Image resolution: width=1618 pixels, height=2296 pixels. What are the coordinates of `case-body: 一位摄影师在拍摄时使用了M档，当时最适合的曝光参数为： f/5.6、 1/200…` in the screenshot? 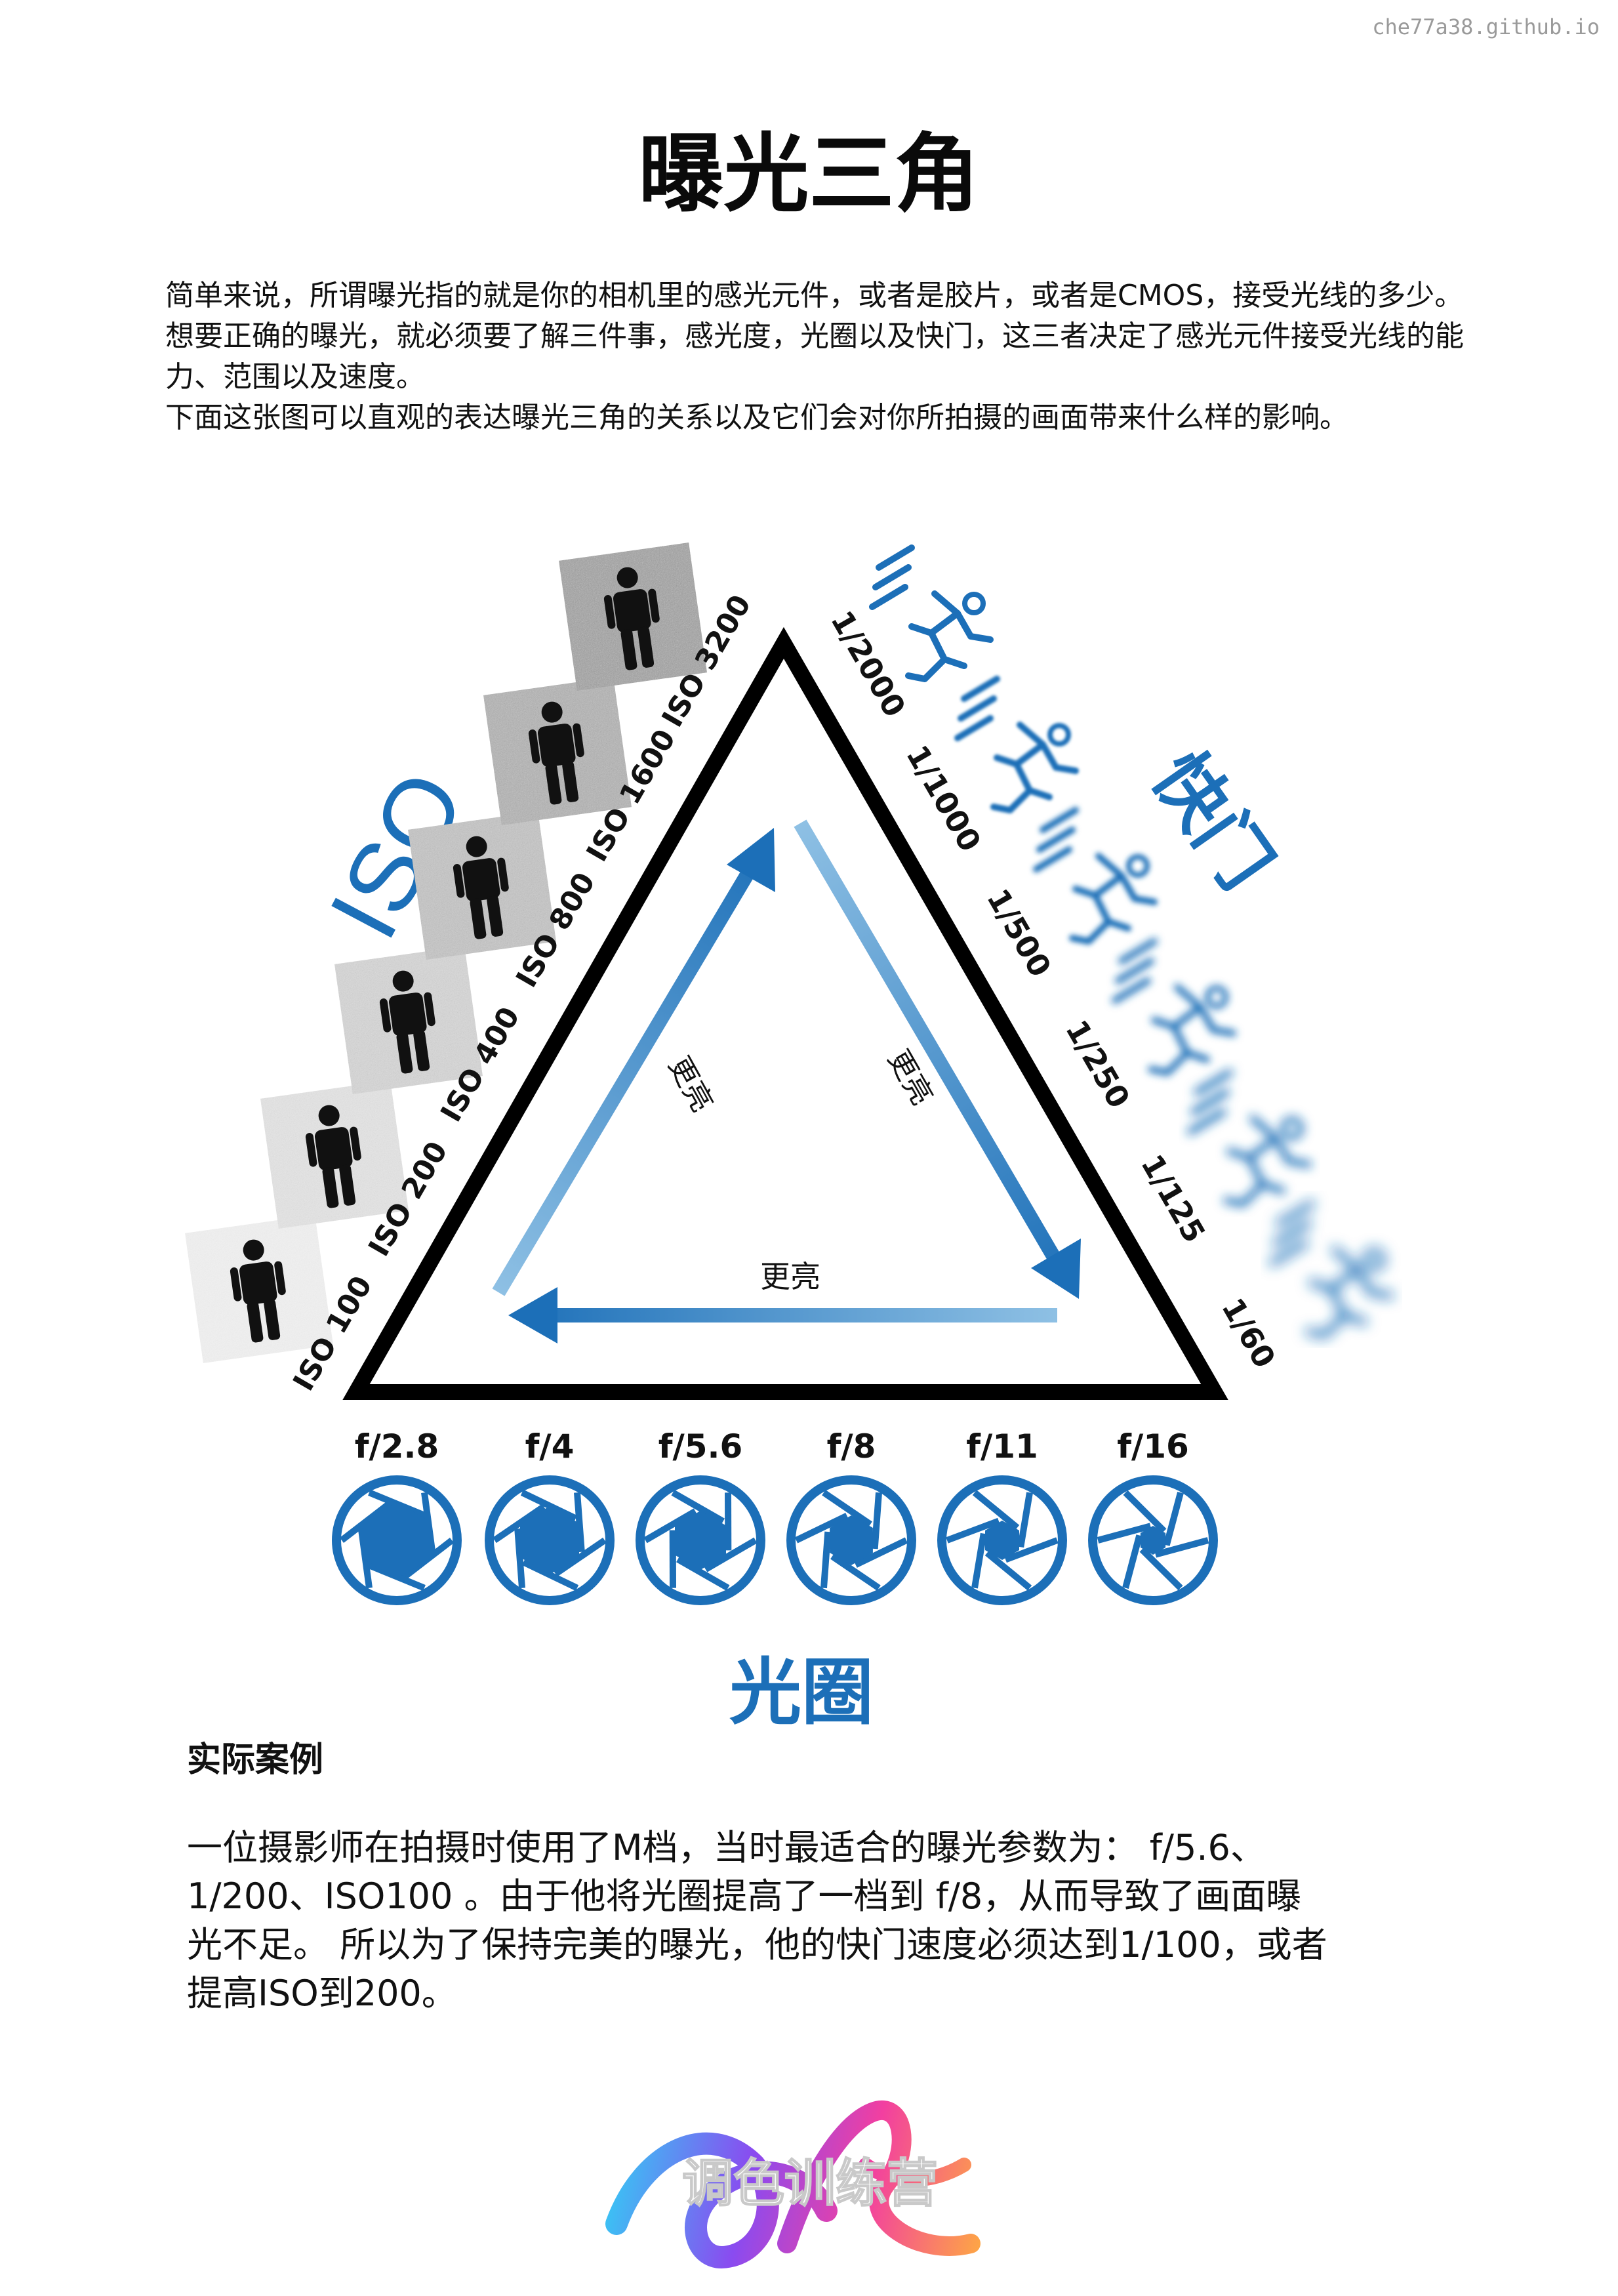 It's located at (810, 1921).